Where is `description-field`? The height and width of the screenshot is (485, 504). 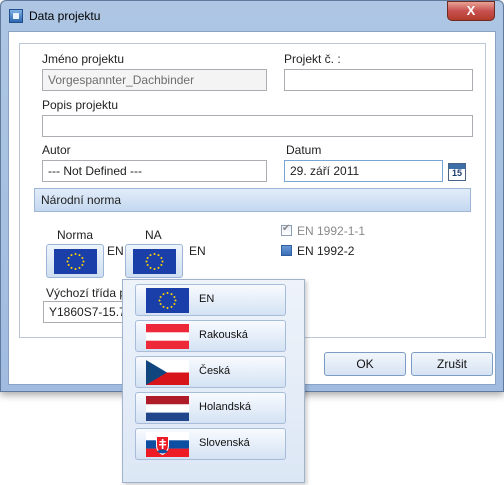
description-field is located at coordinates (257, 126).